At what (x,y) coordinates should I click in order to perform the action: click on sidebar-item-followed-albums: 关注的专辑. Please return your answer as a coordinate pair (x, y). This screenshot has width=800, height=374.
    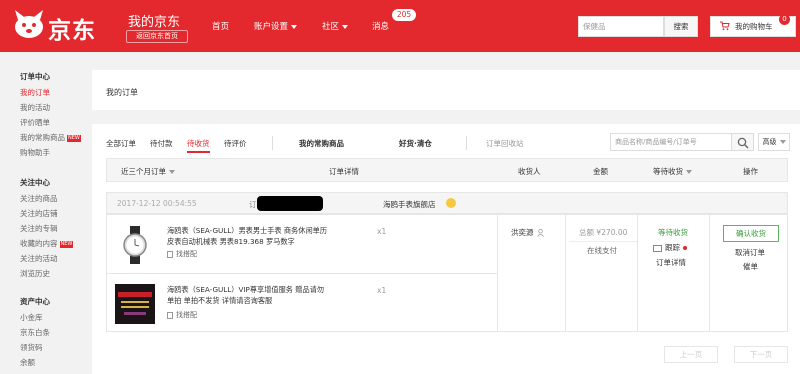
    Looking at the image, I should click on (39, 228).